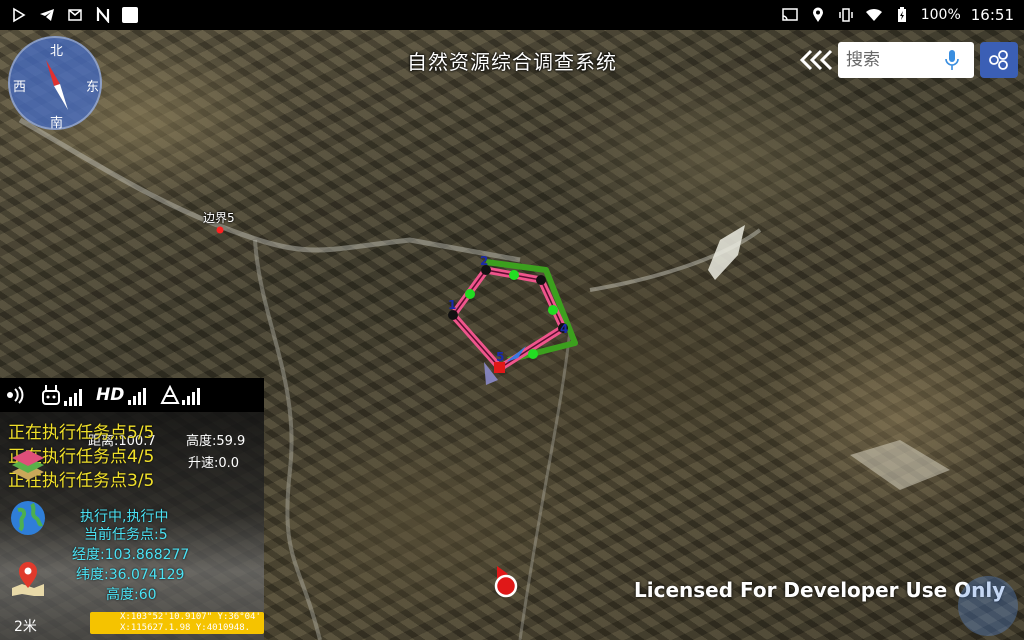 This screenshot has height=640, width=1024. What do you see at coordinates (170, 394) in the screenshot?
I see `gps-satellite-icon` at bounding box center [170, 394].